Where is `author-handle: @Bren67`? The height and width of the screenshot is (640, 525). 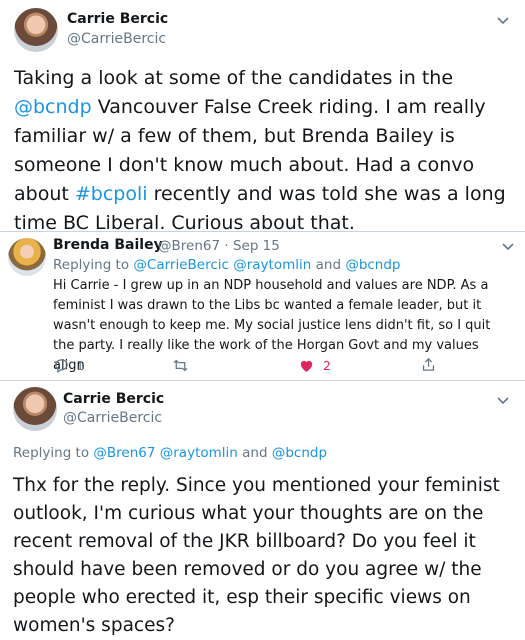
author-handle: @Bren67 is located at coordinates (189, 246).